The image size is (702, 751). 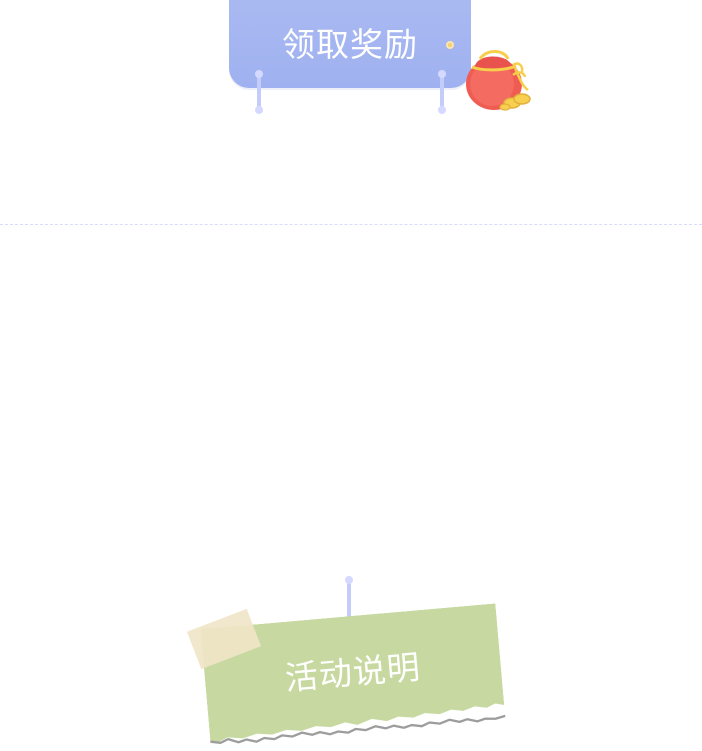 I want to click on claim-reward-widget: 领取奖励, so click(x=350, y=58).